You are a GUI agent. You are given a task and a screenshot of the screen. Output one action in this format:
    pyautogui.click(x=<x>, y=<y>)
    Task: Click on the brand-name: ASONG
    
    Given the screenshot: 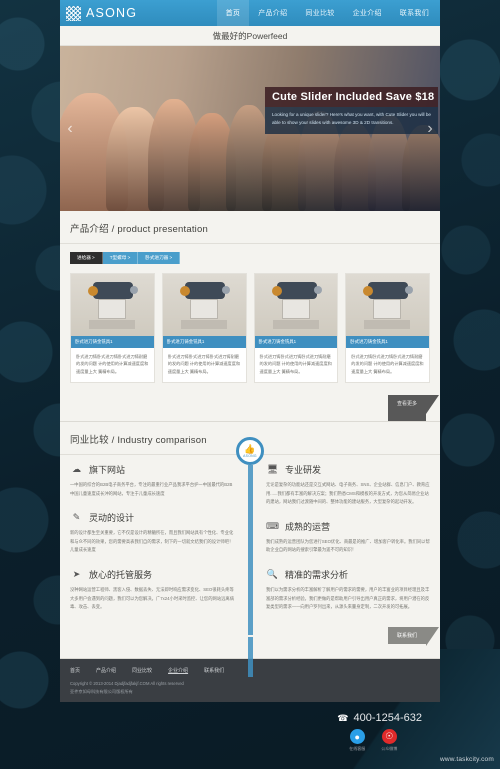 What is the action you would take?
    pyautogui.click(x=112, y=13)
    